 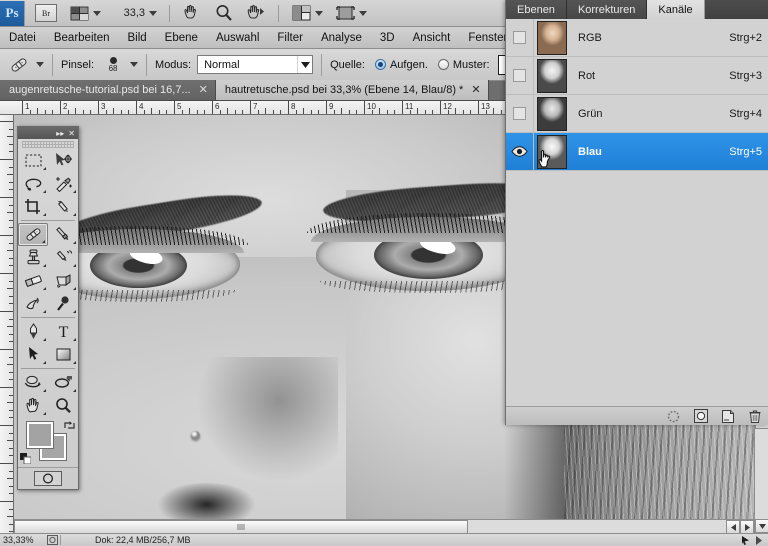 What do you see at coordinates (401, 65) in the screenshot?
I see `source-sampled-radio: Aufgen.` at bounding box center [401, 65].